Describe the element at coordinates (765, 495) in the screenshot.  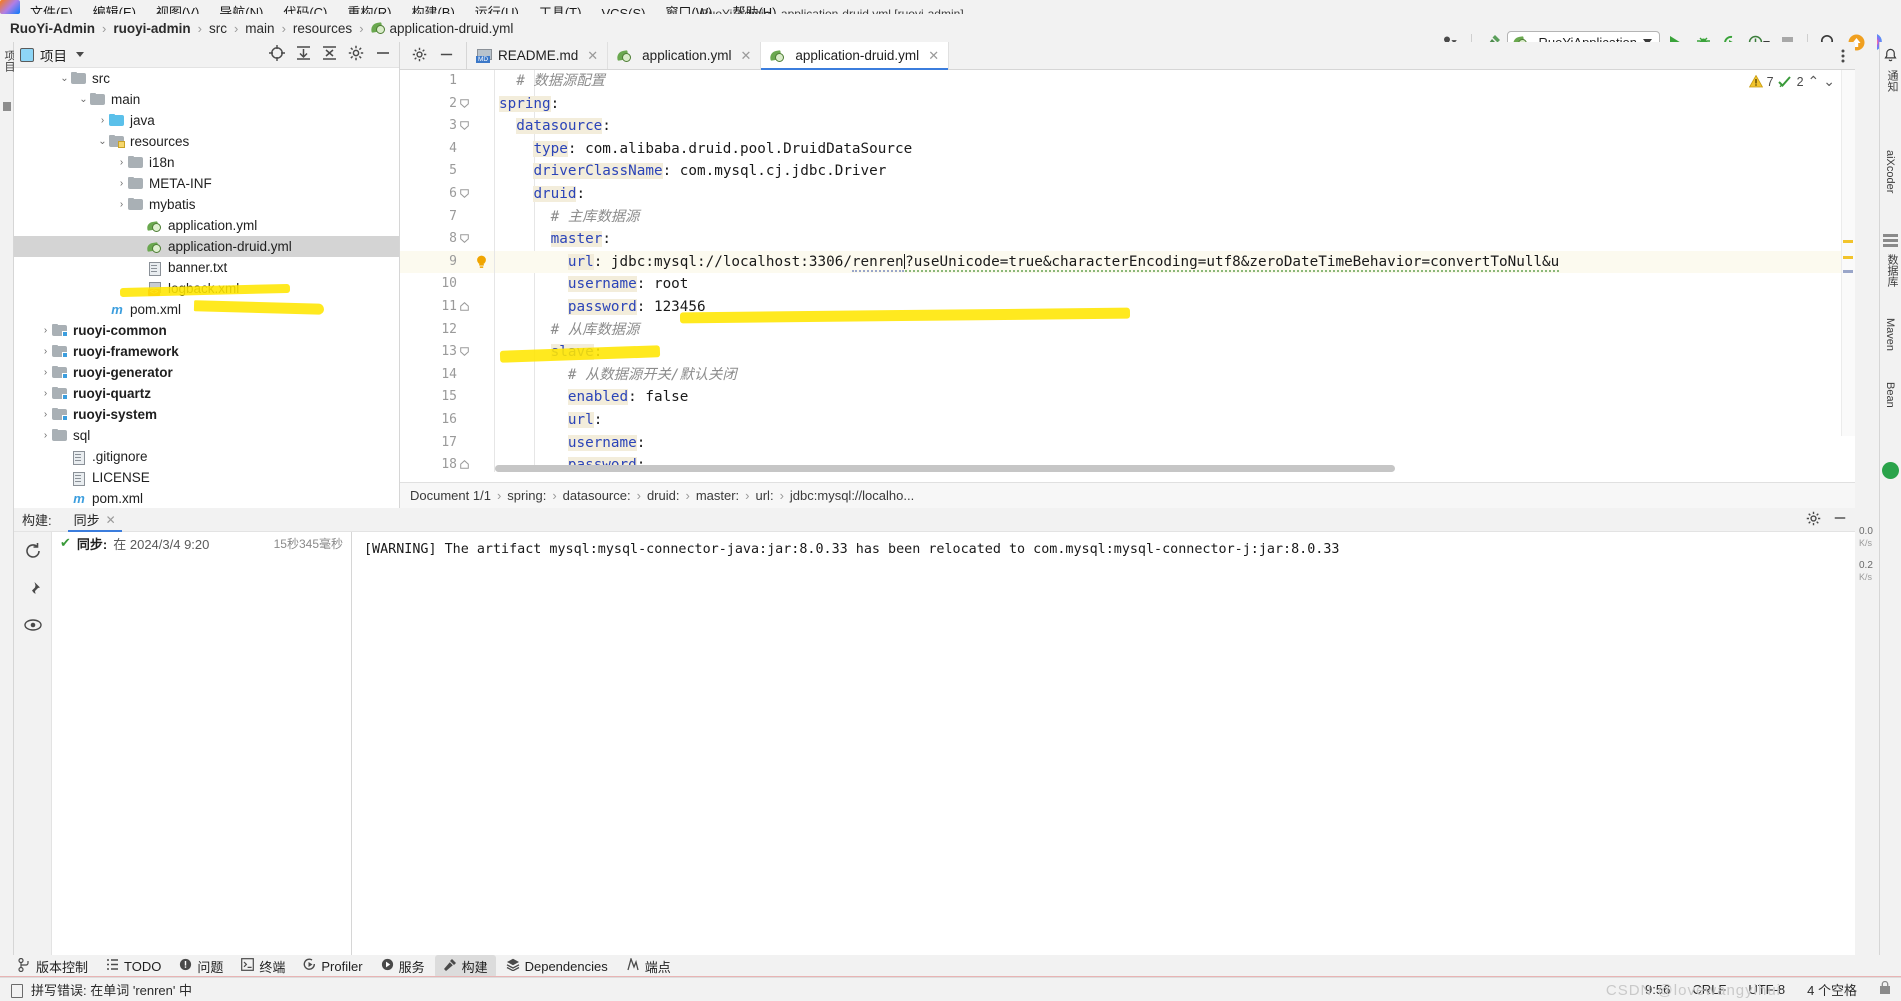
I see `breadcrumb-url: url:` at that location.